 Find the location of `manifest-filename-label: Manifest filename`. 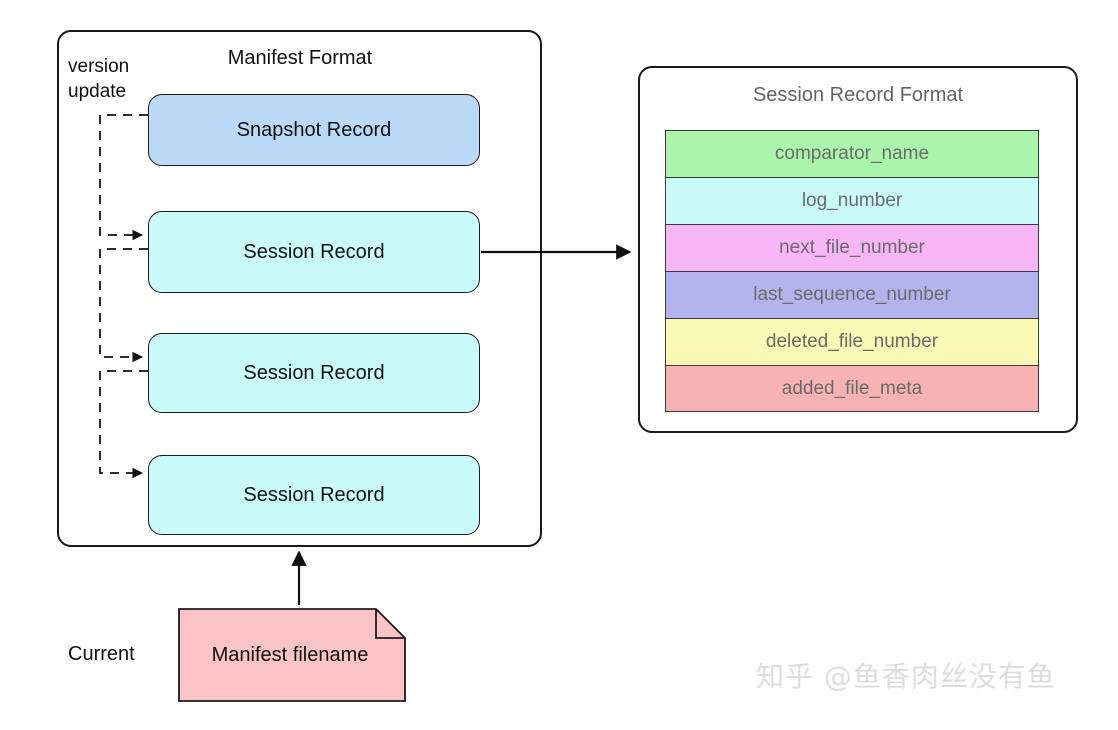

manifest-filename-label: Manifest filename is located at coordinates (290, 654).